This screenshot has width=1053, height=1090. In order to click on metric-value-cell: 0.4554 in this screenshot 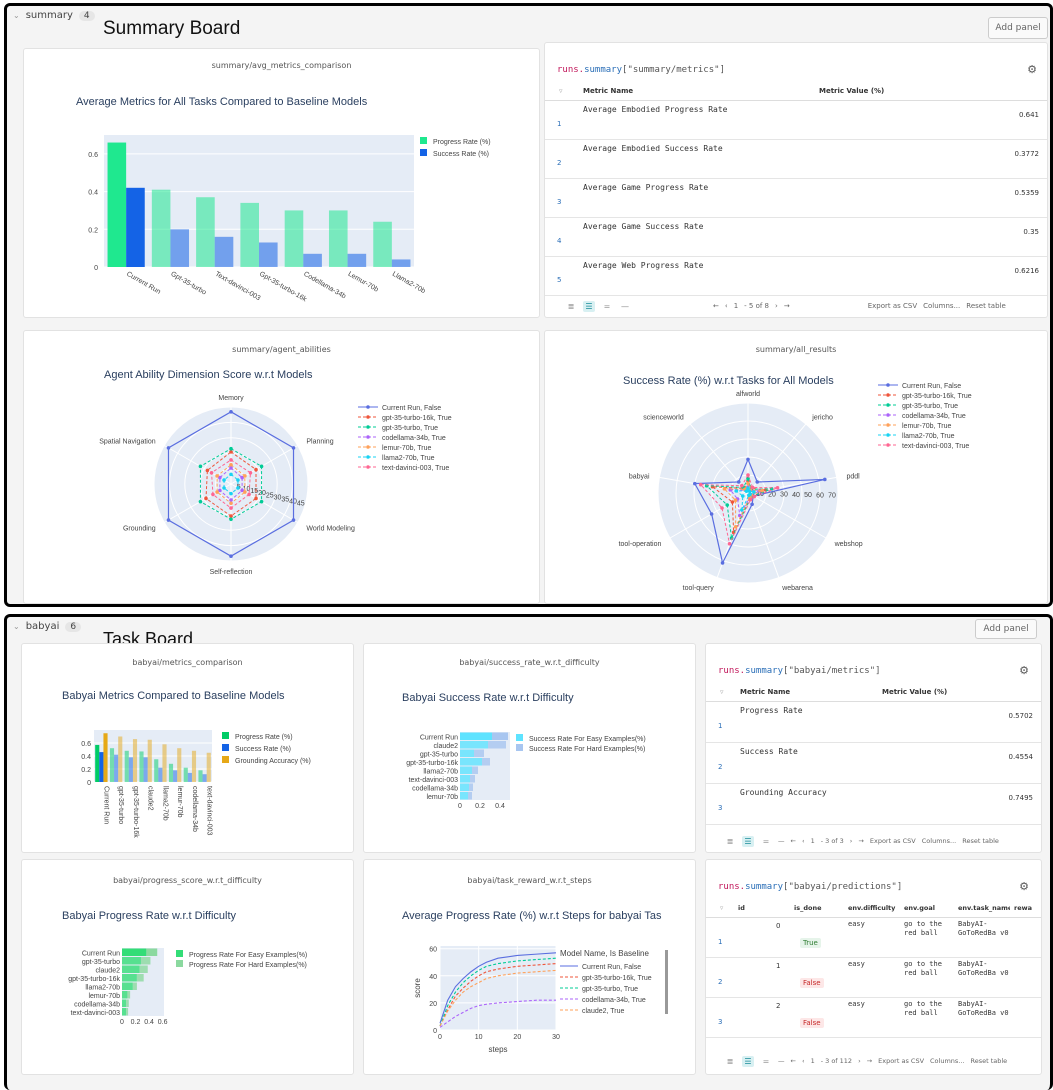, I will do `click(1021, 757)`.